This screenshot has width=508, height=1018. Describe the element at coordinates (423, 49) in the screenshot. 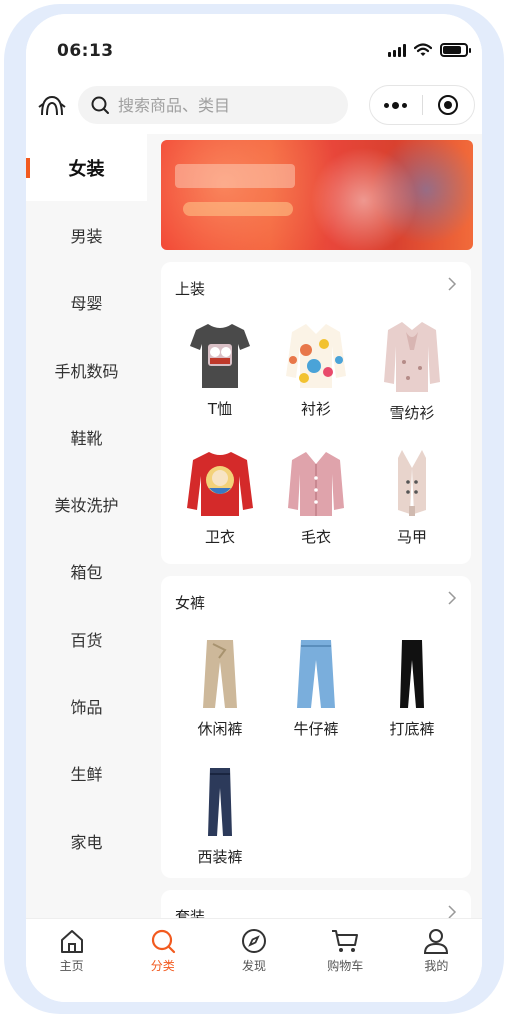

I see `wifi-icon` at that location.